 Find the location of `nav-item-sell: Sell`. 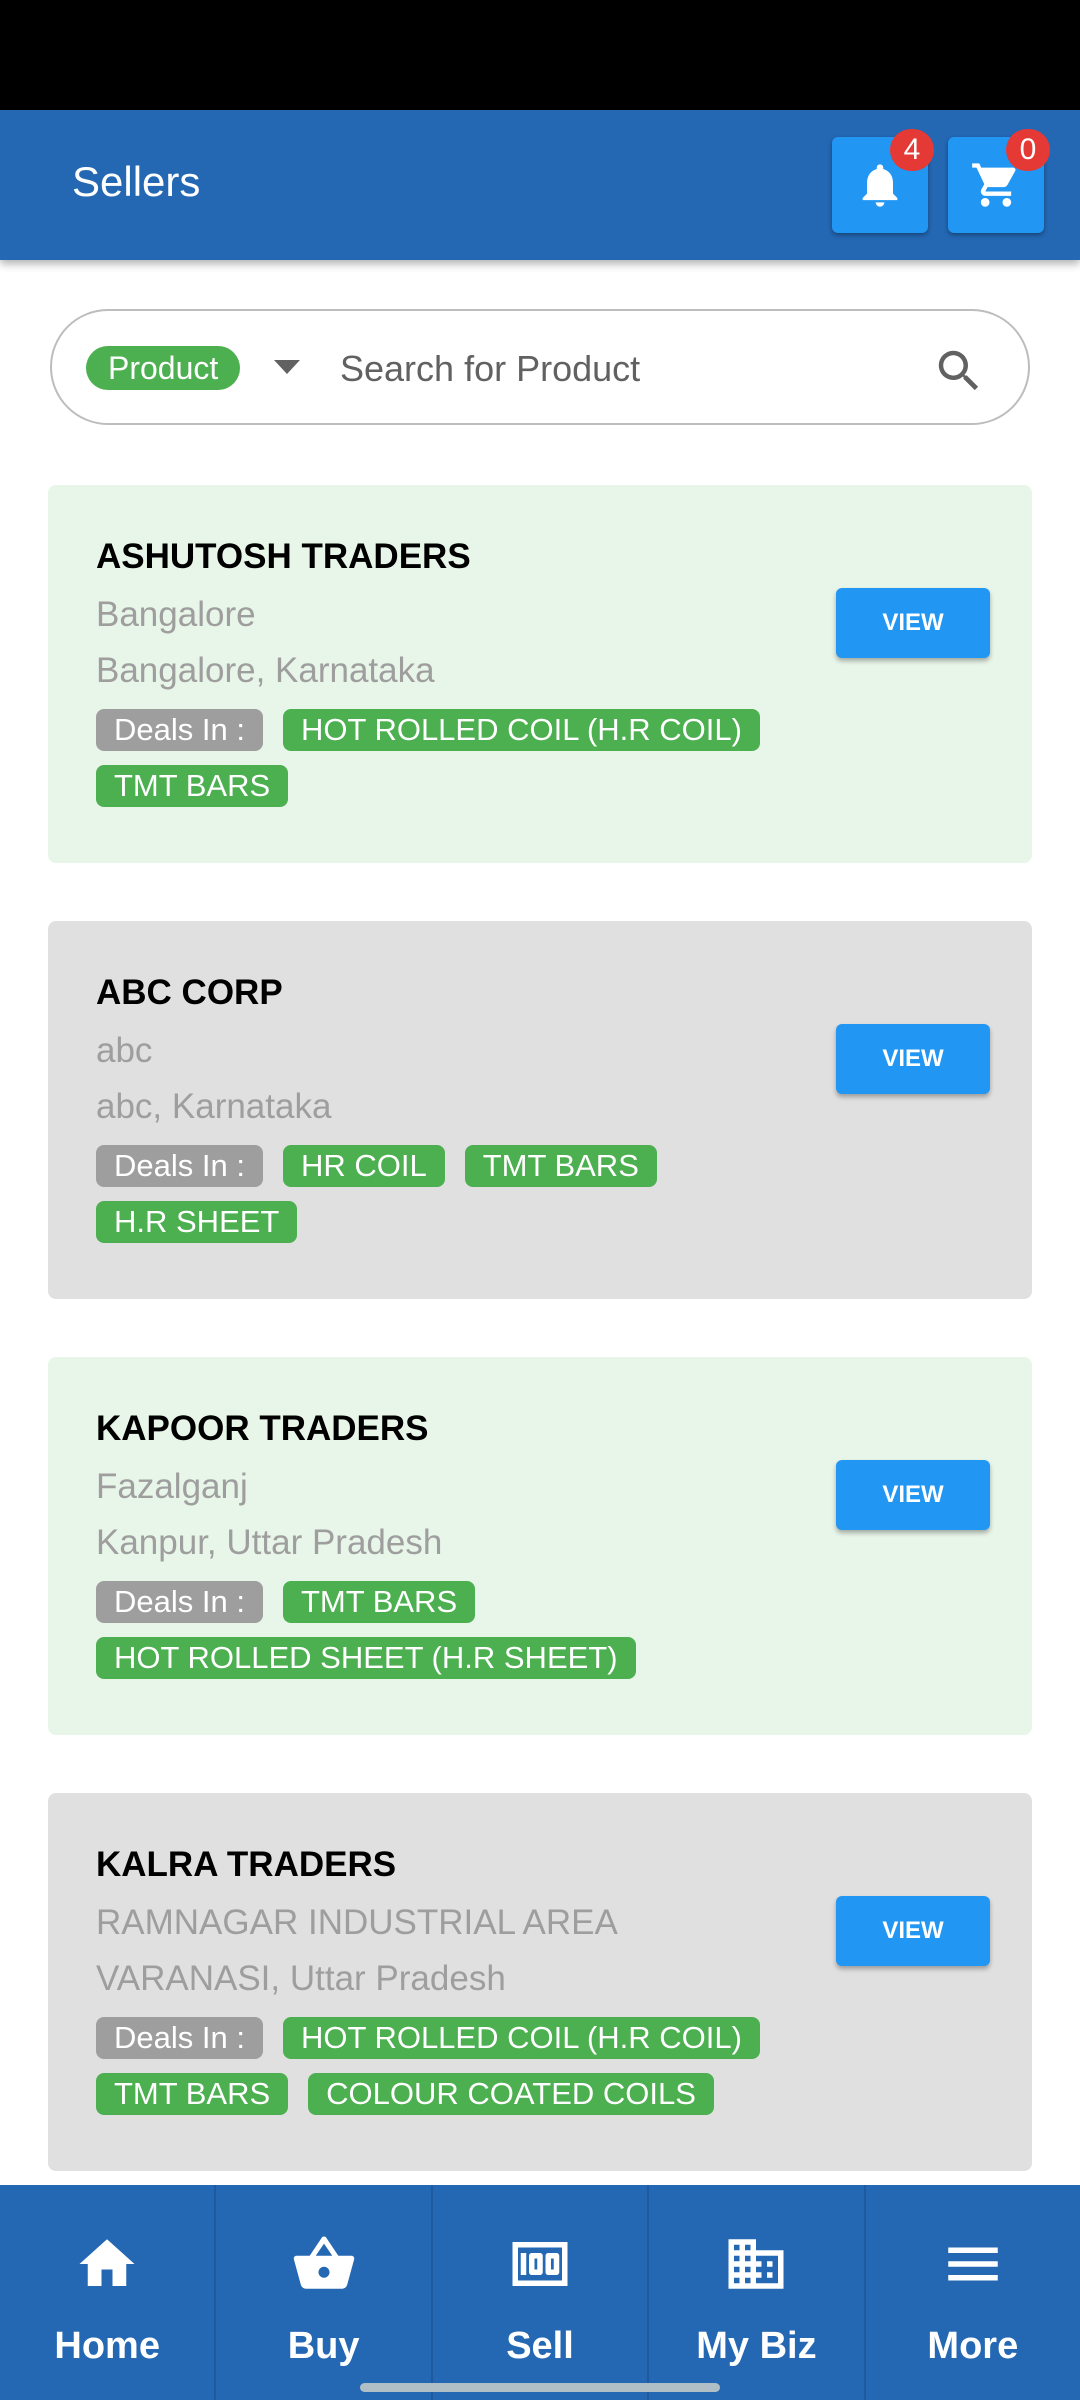

nav-item-sell: Sell is located at coordinates (541, 2292).